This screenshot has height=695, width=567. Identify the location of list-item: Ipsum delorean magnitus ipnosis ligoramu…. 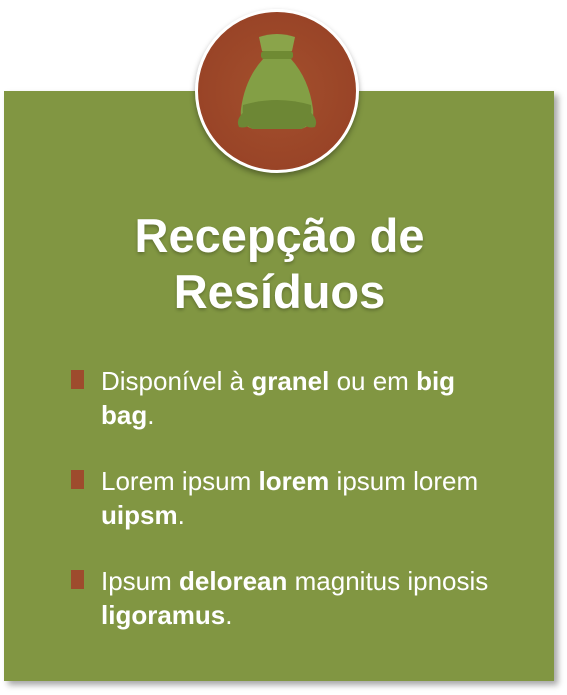
(291, 598).